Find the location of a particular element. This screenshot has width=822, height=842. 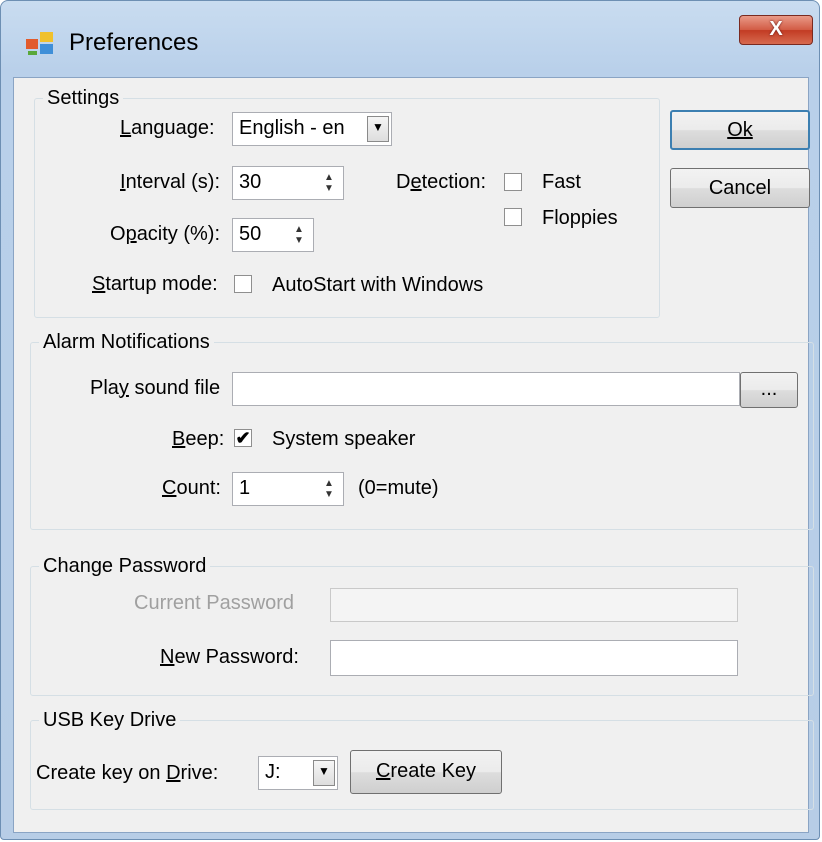

create-key-on-drive-label: Create key on Drive: is located at coordinates (127, 773).